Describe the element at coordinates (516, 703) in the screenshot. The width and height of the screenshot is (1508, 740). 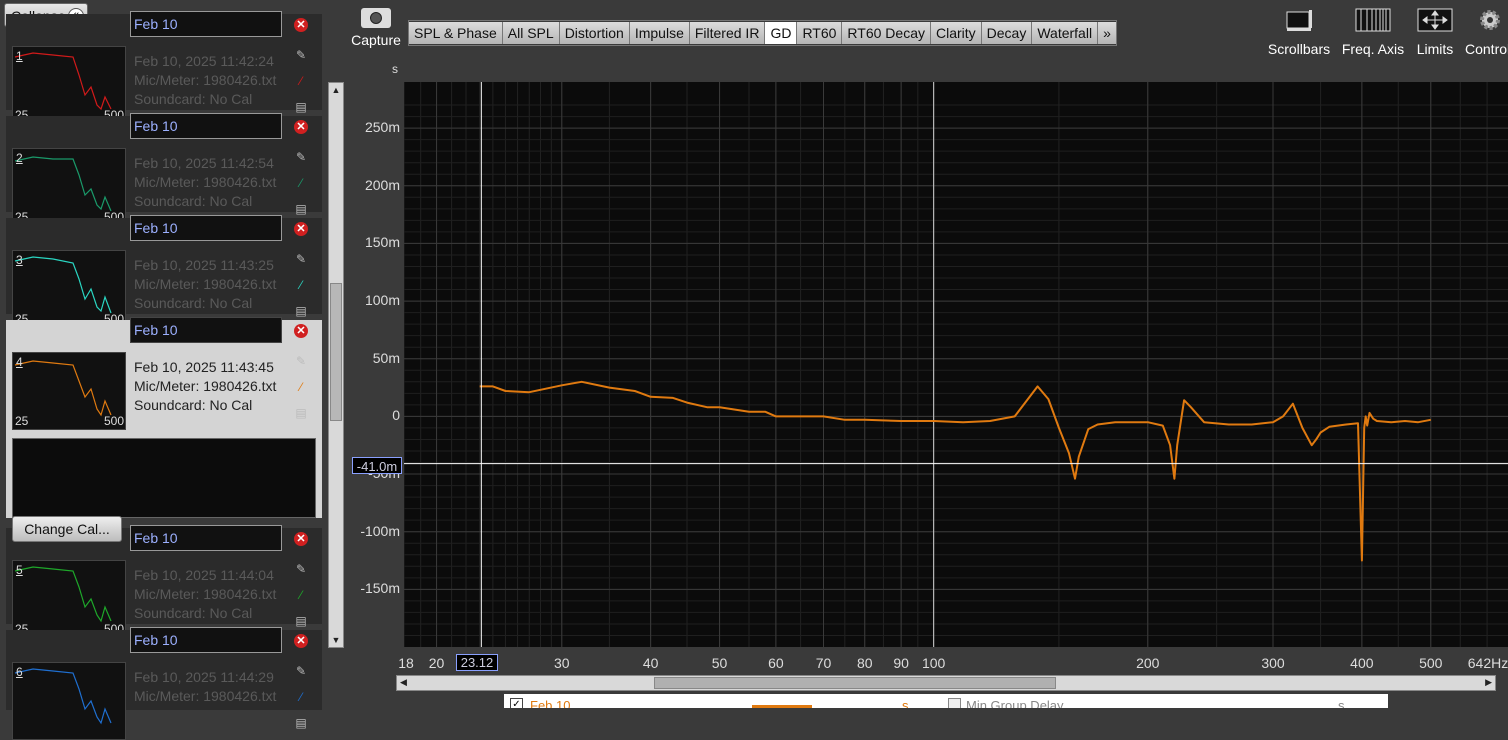
I see `trace-checkbox: ✓` at that location.